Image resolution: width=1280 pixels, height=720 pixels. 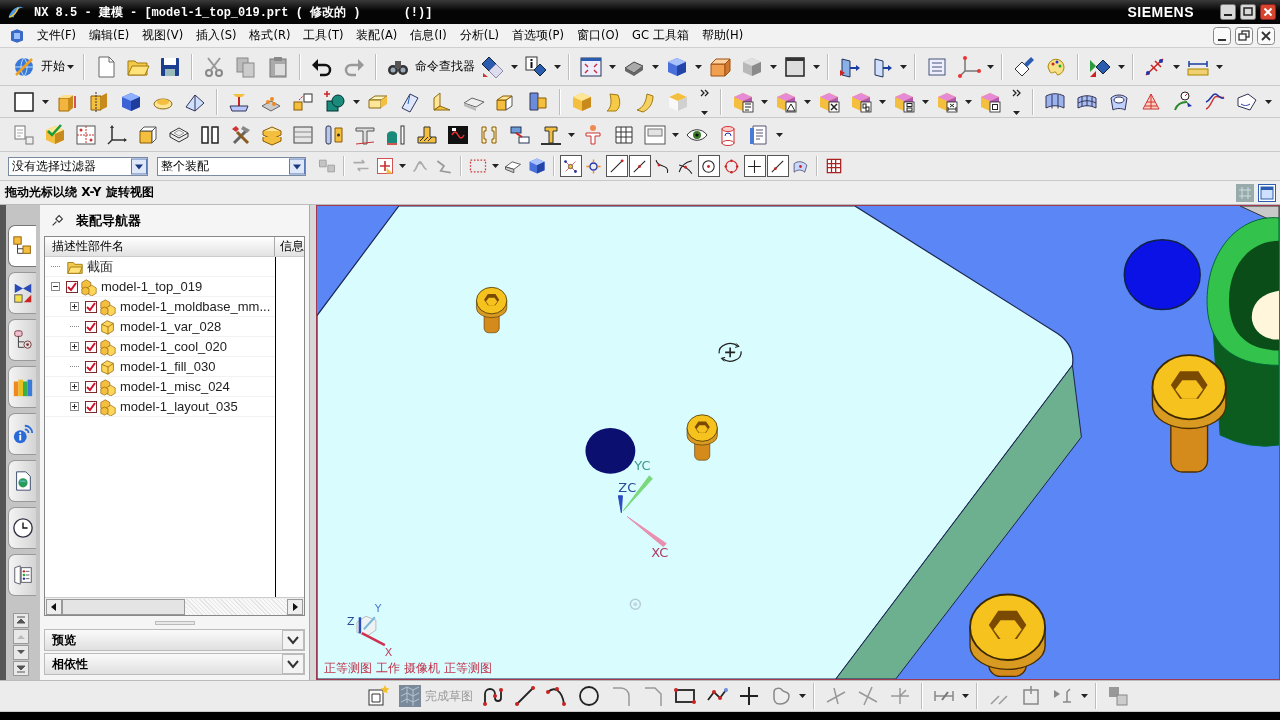 What do you see at coordinates (493, 66) in the screenshot?
I see `diamond-icon` at bounding box center [493, 66].